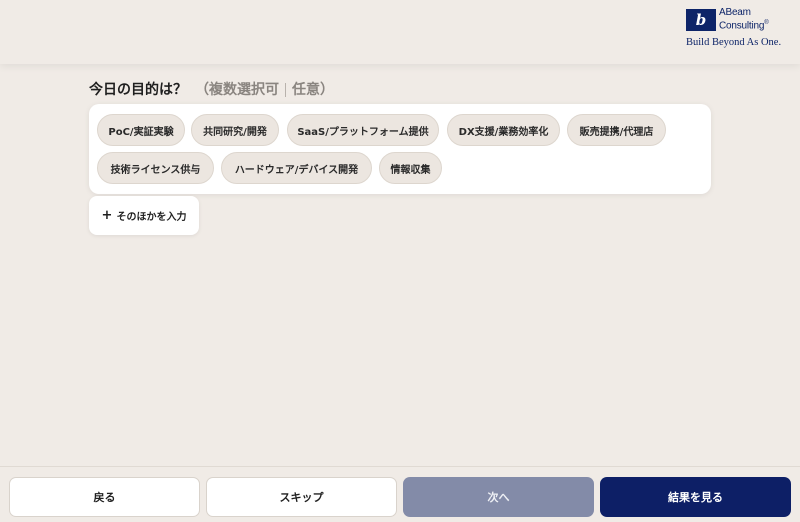 Image resolution: width=800 pixels, height=522 pixels. What do you see at coordinates (735, 12) in the screenshot?
I see `logo-line1: ABeam` at bounding box center [735, 12].